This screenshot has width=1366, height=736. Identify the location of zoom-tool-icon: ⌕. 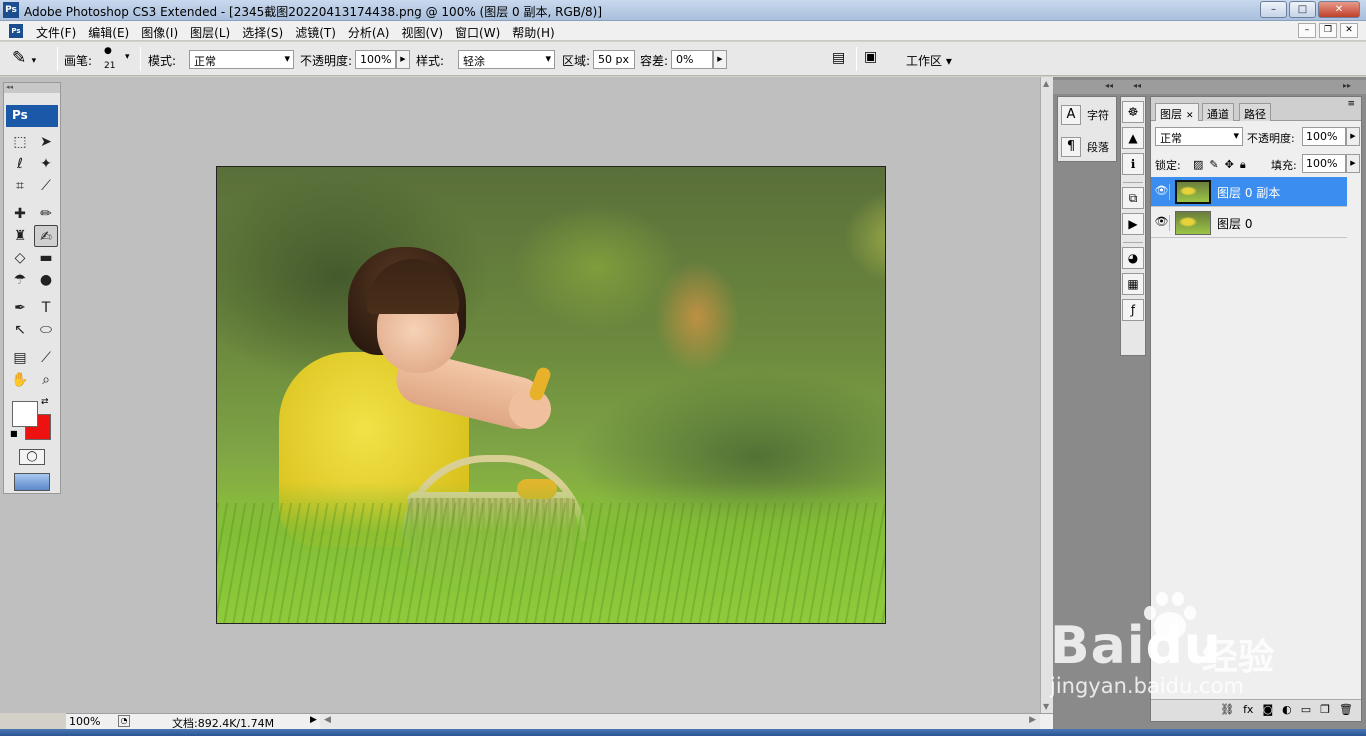
(46, 380).